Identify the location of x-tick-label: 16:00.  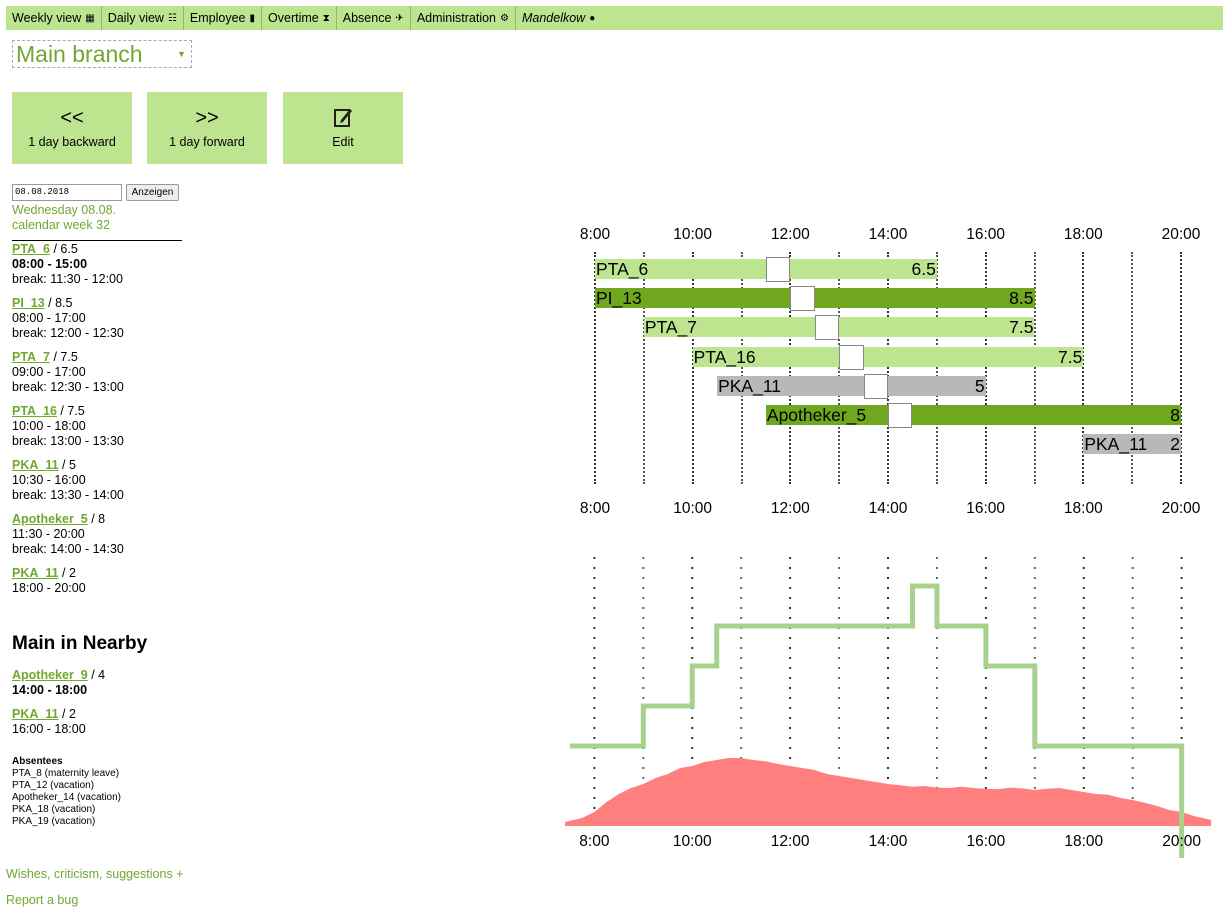
(986, 508).